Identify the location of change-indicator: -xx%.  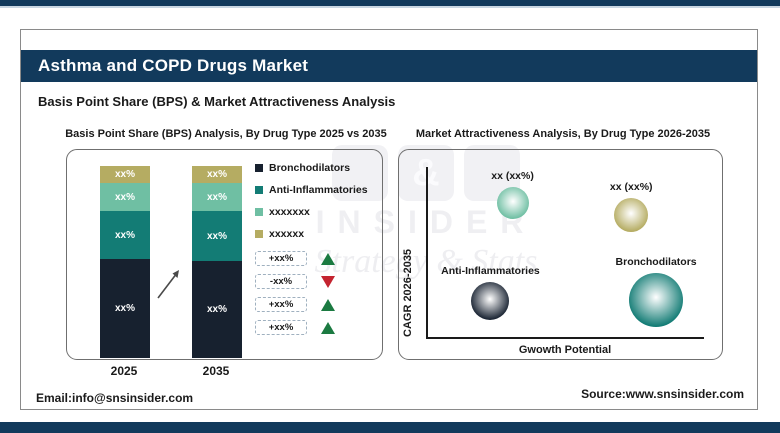
(295, 281).